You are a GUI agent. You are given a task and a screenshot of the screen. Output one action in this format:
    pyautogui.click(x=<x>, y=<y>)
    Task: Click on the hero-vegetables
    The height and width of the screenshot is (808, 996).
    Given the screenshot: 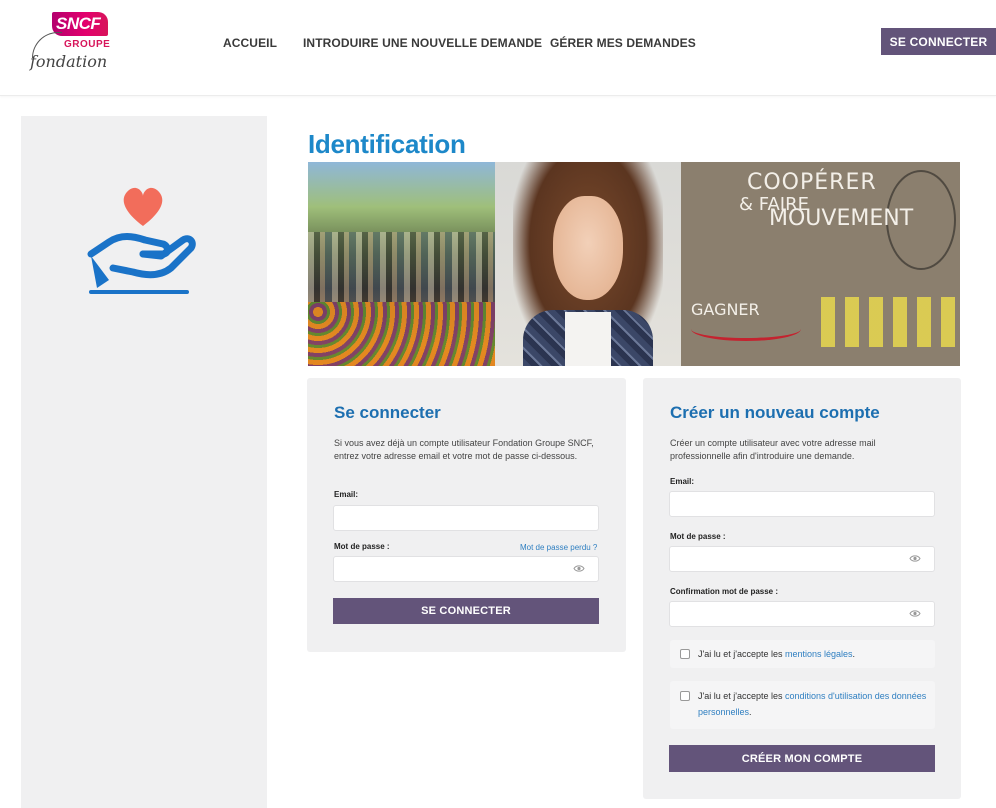 What is the action you would take?
    pyautogui.click(x=401, y=334)
    